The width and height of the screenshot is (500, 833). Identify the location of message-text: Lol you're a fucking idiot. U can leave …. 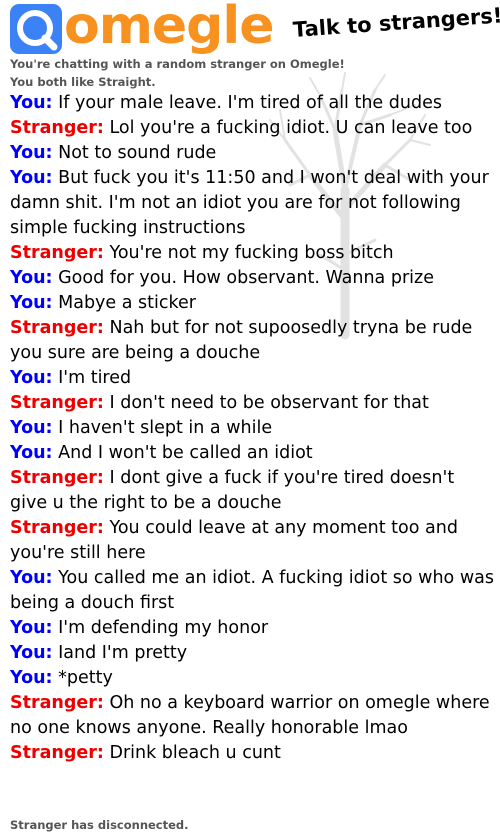
(291, 128).